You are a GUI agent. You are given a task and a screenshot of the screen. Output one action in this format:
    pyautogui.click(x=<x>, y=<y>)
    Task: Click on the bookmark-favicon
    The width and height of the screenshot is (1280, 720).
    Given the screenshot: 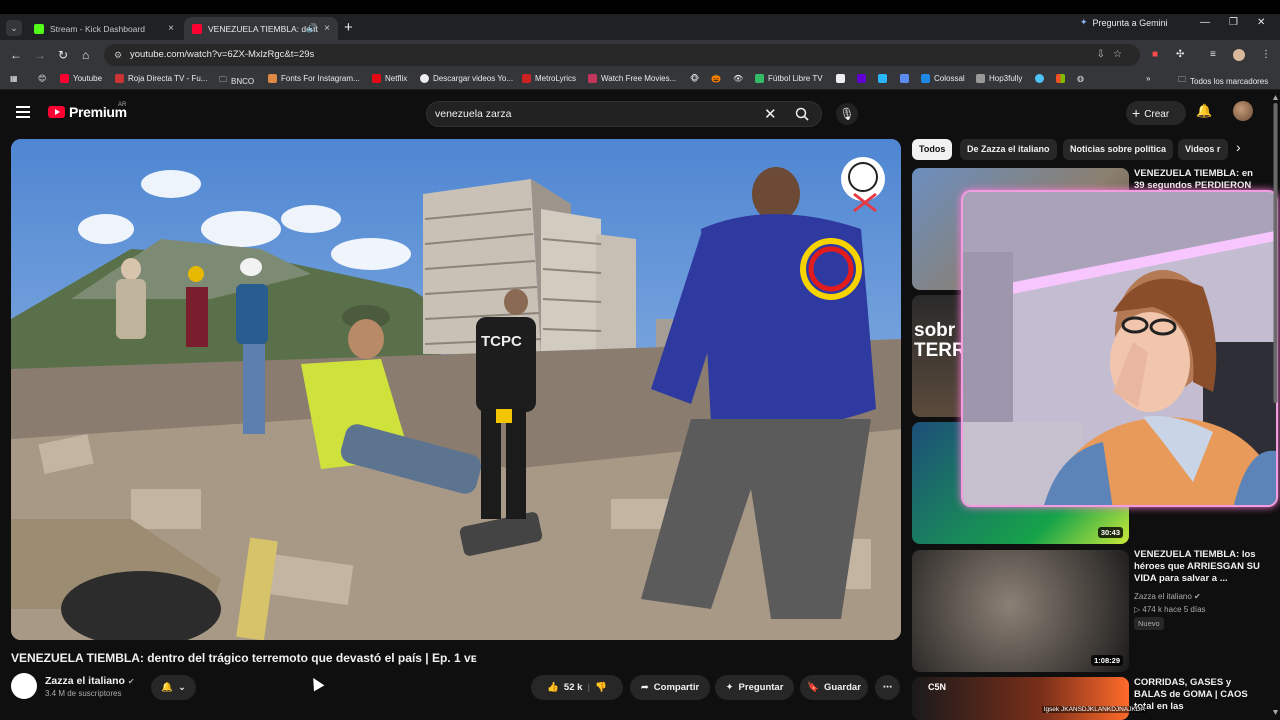 What is the action you would take?
    pyautogui.click(x=904, y=78)
    